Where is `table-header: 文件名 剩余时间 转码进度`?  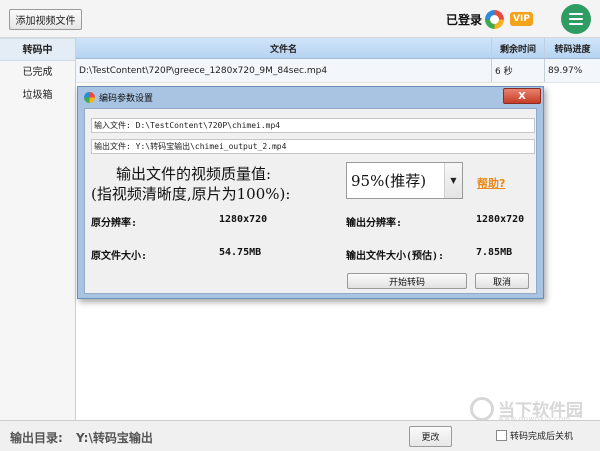 table-header: 文件名 剩余时间 转码进度 is located at coordinates (338, 48).